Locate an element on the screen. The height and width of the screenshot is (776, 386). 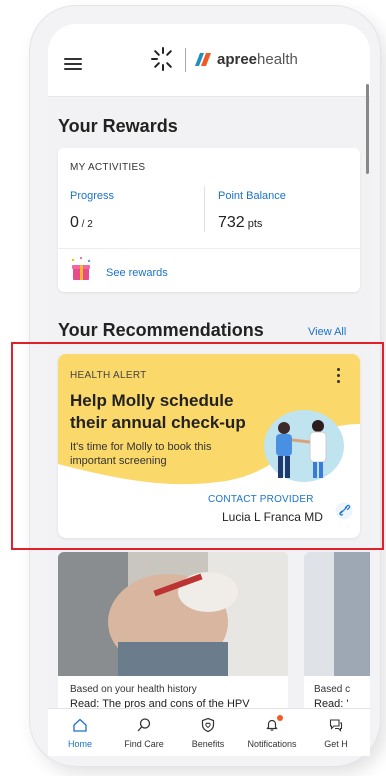
scrollbar is located at coordinates (367, 129).